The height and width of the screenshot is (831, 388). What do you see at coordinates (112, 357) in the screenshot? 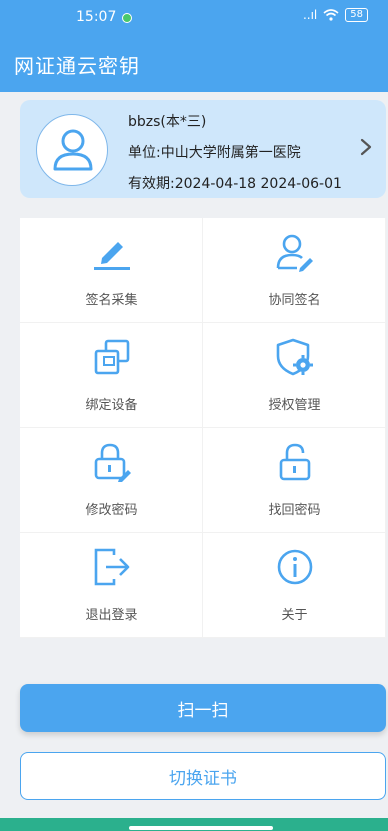
I see `devices-icon` at bounding box center [112, 357].